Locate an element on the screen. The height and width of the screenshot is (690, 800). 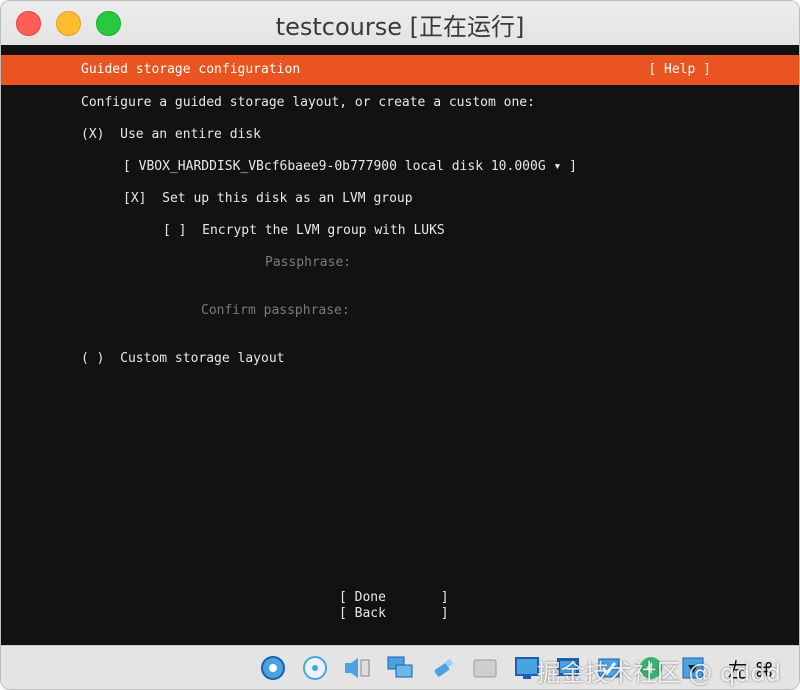
back-button: [ Back ] is located at coordinates (394, 614).